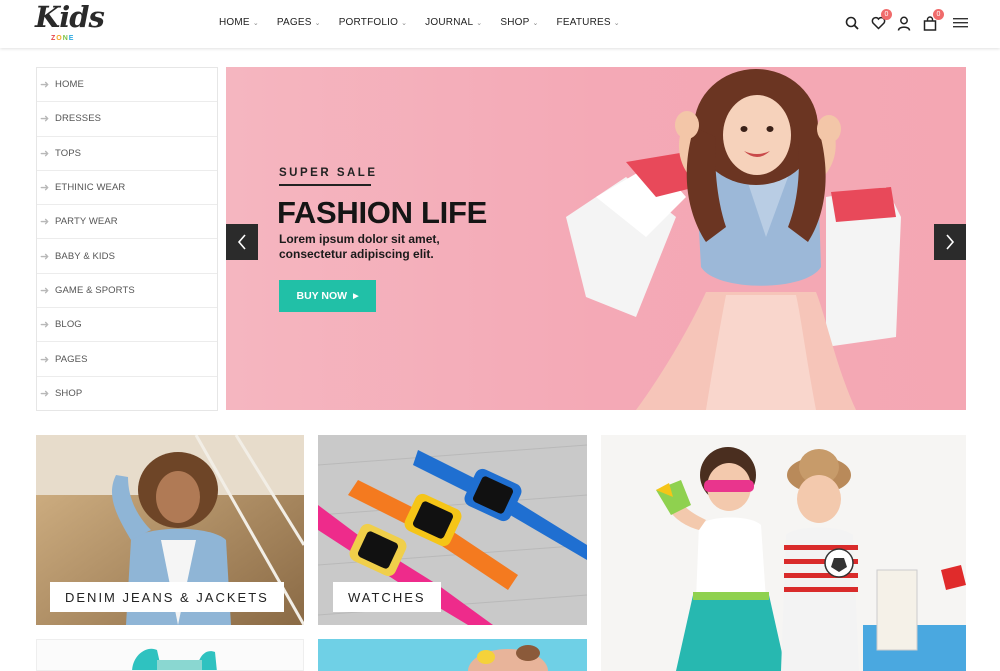  Describe the element at coordinates (356, 296) in the screenshot. I see `play-triangle-icon: ▶` at that location.